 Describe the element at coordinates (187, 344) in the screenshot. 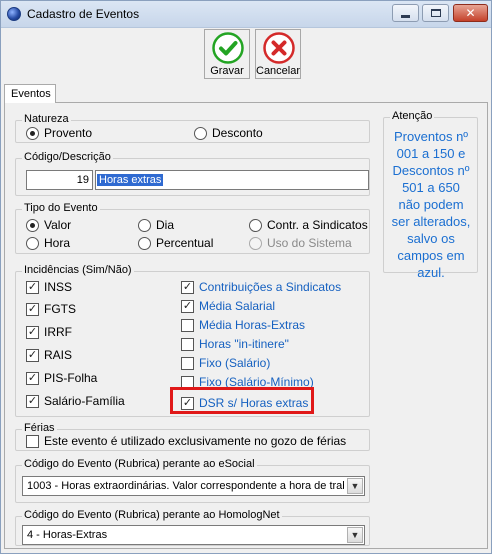

I see `check-horas-in-itinere` at that location.